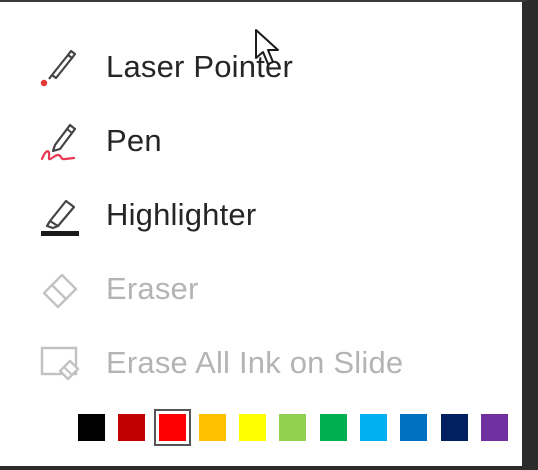 This screenshot has width=538, height=470. What do you see at coordinates (60, 67) in the screenshot?
I see `laser-pointer-icon` at bounding box center [60, 67].